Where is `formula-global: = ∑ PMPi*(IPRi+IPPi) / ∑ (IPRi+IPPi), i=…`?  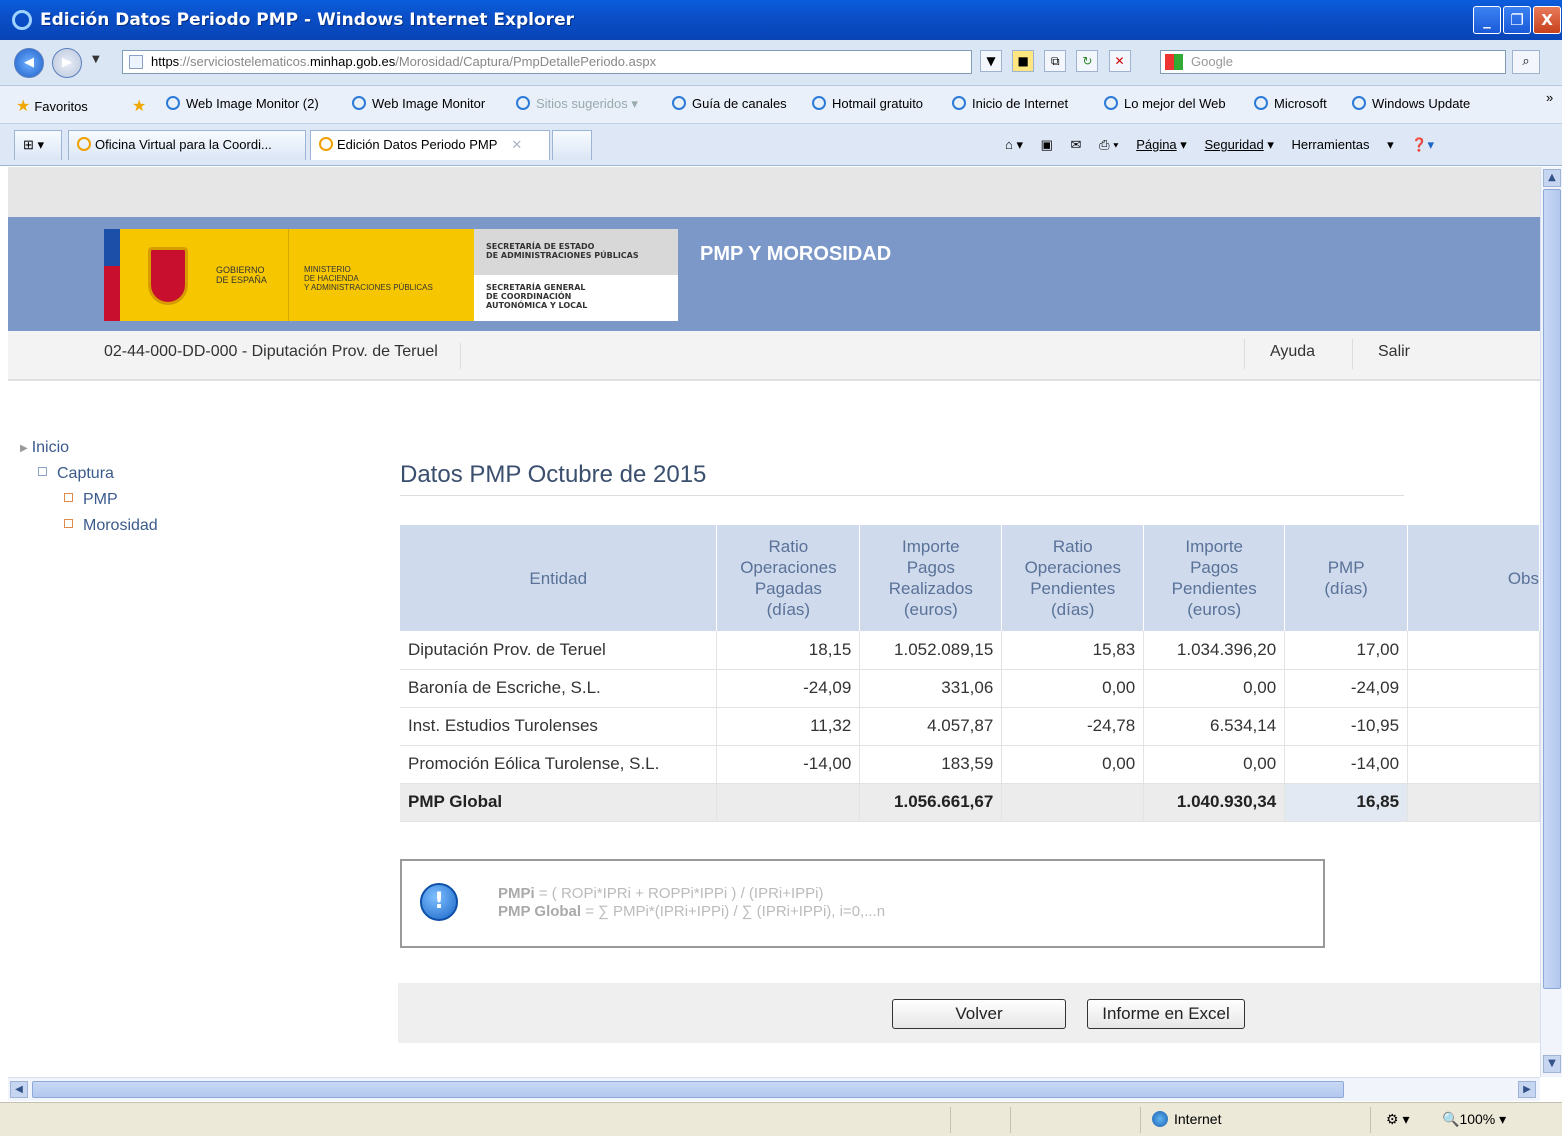 formula-global: = ∑ PMPi*(IPRi+IPPi) / ∑ (IPRi+IPPi), i=… is located at coordinates (733, 911).